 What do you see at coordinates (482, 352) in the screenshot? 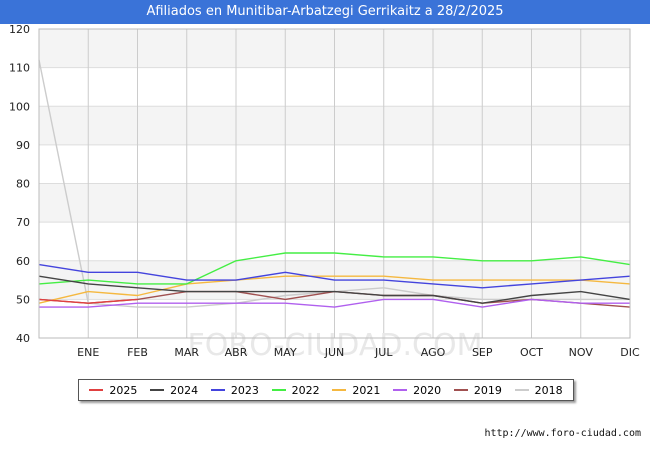
I see `x-tick-label: SEP` at bounding box center [482, 352].